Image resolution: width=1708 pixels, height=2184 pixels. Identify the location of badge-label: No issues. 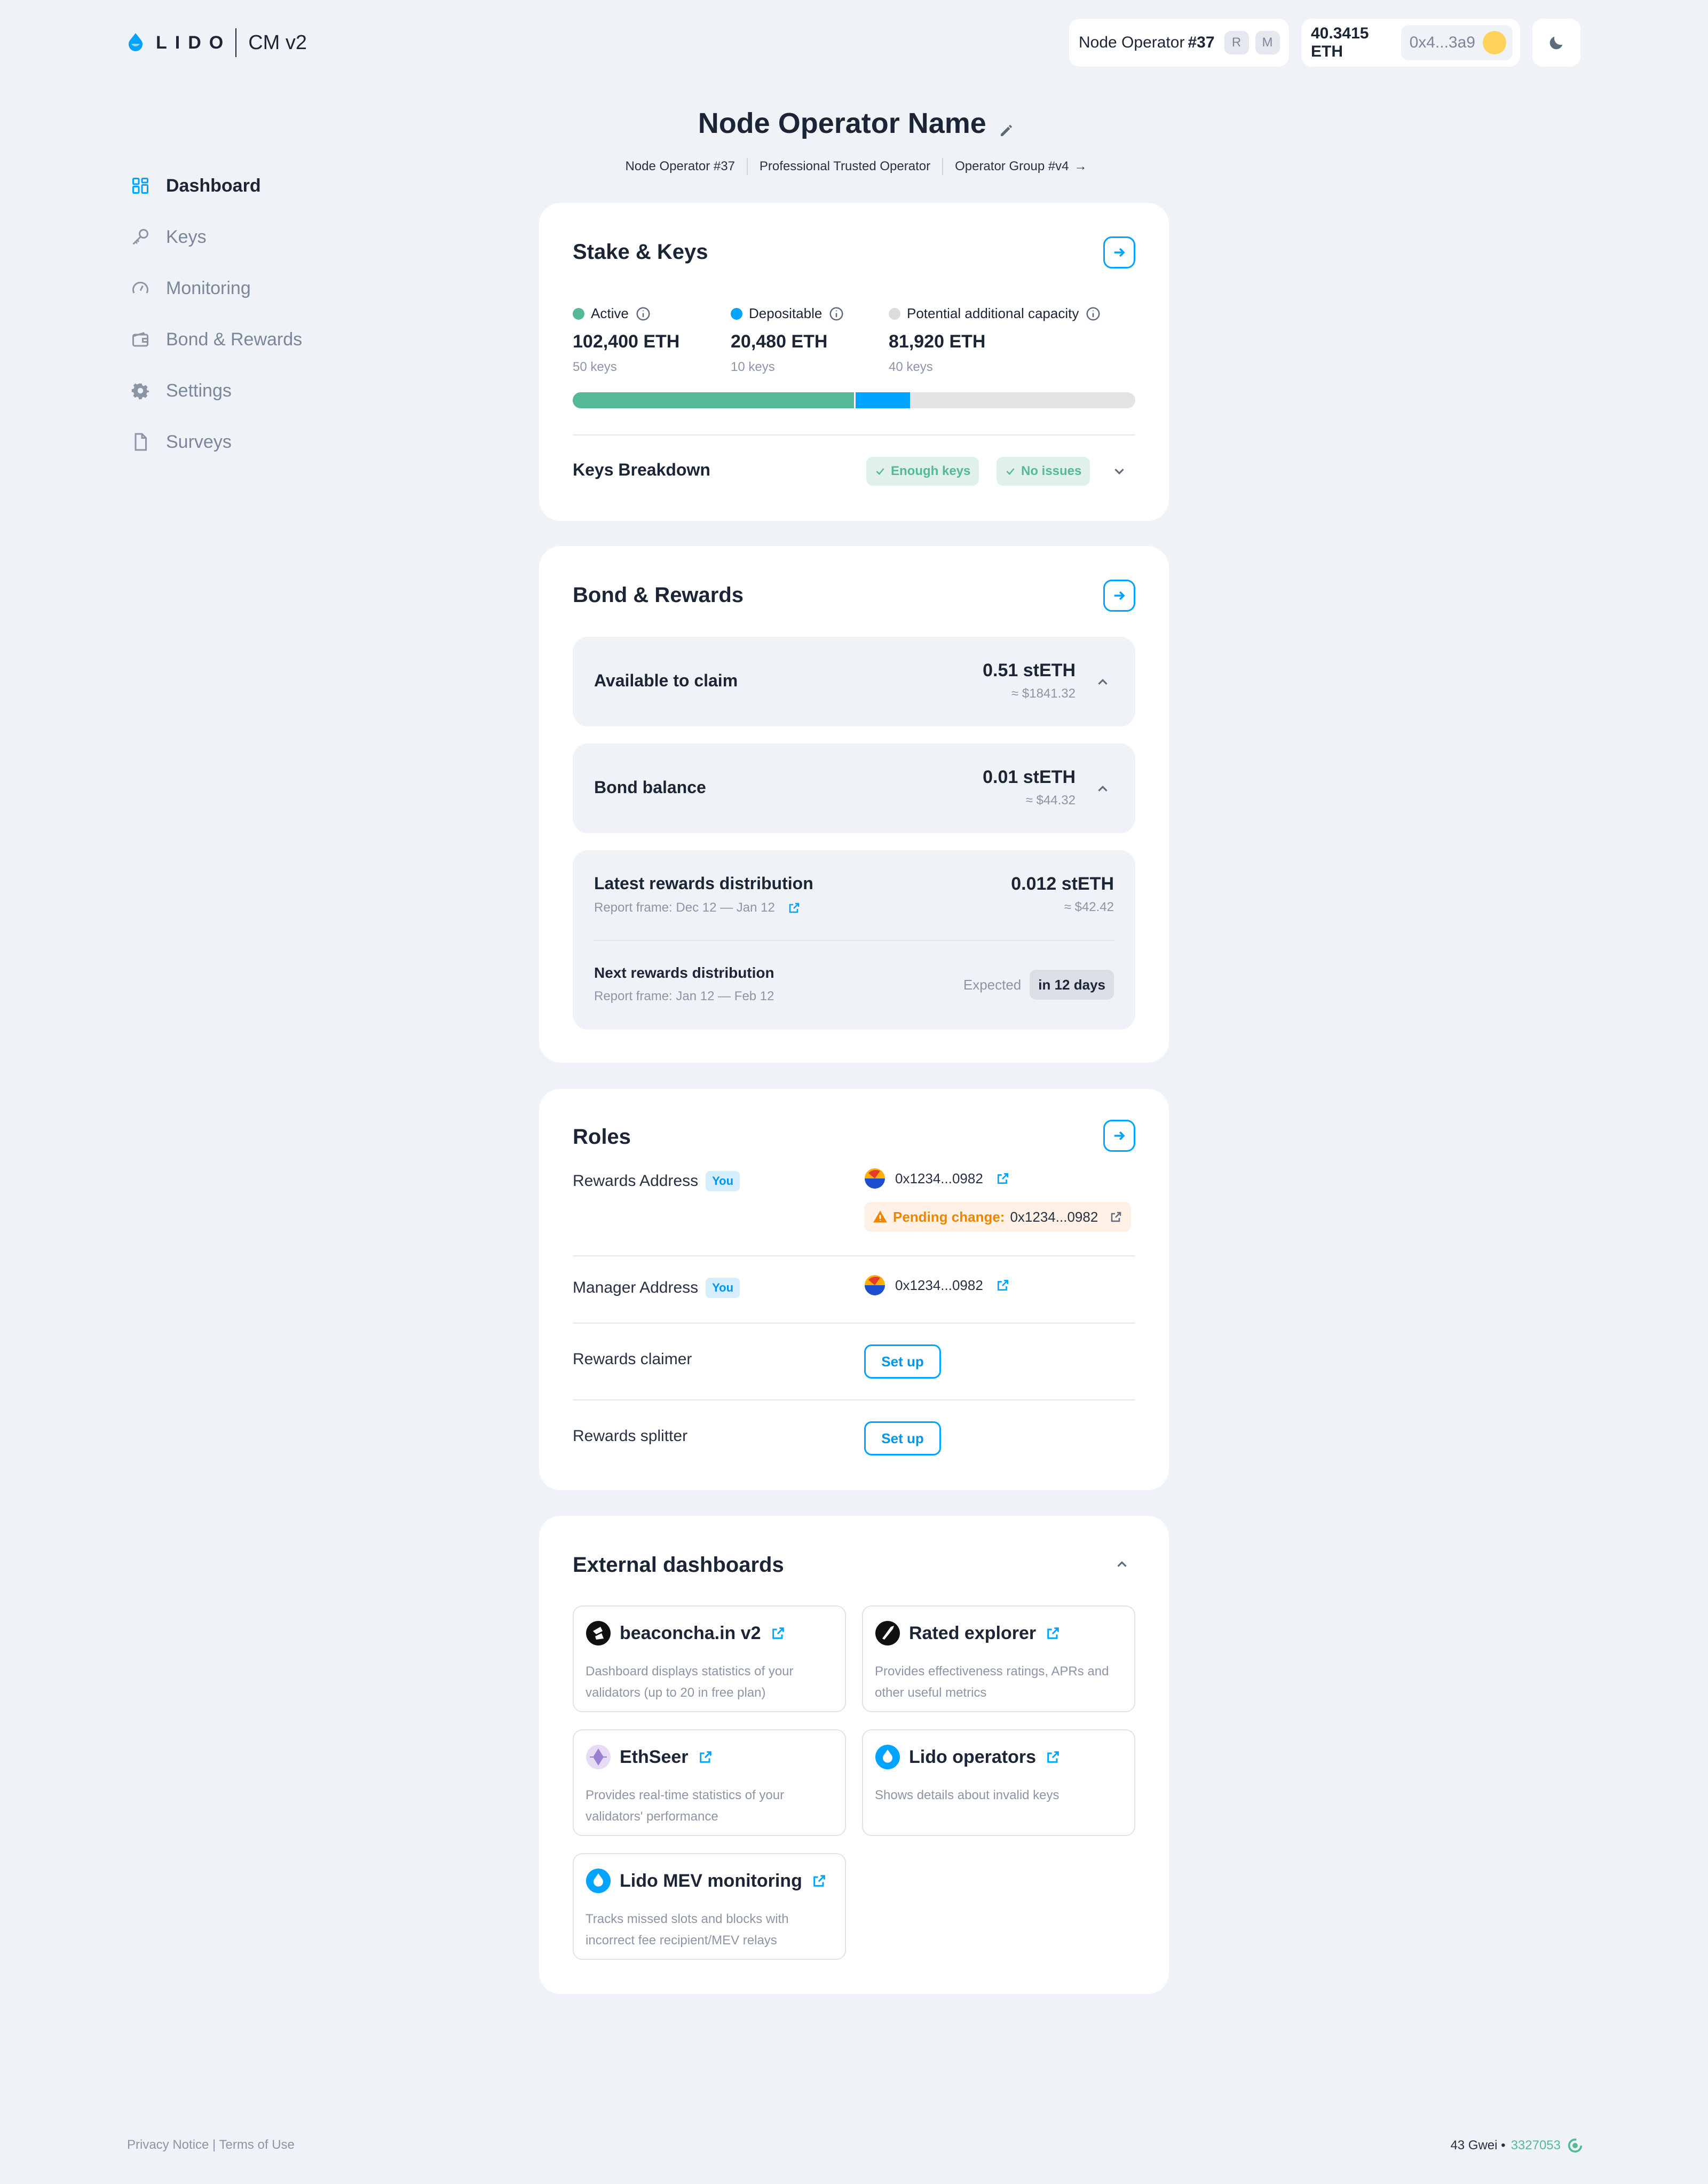
(1051, 471).